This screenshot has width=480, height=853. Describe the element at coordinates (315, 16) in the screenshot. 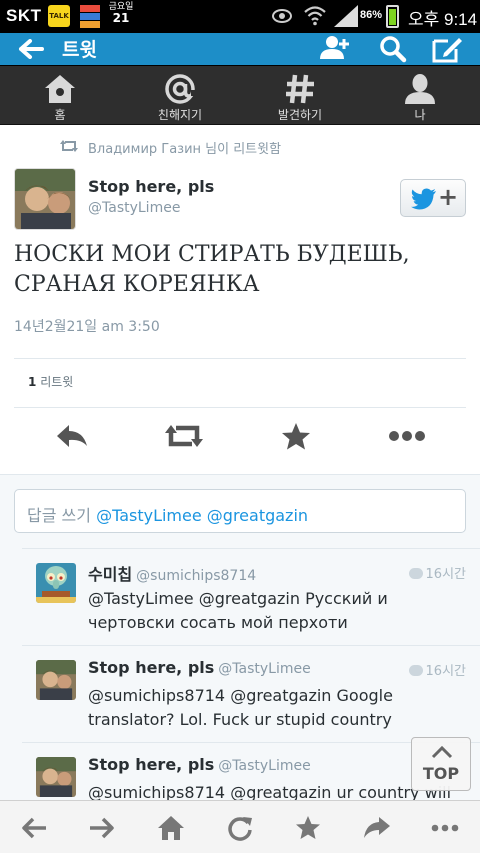

I see `wifi-icon` at that location.